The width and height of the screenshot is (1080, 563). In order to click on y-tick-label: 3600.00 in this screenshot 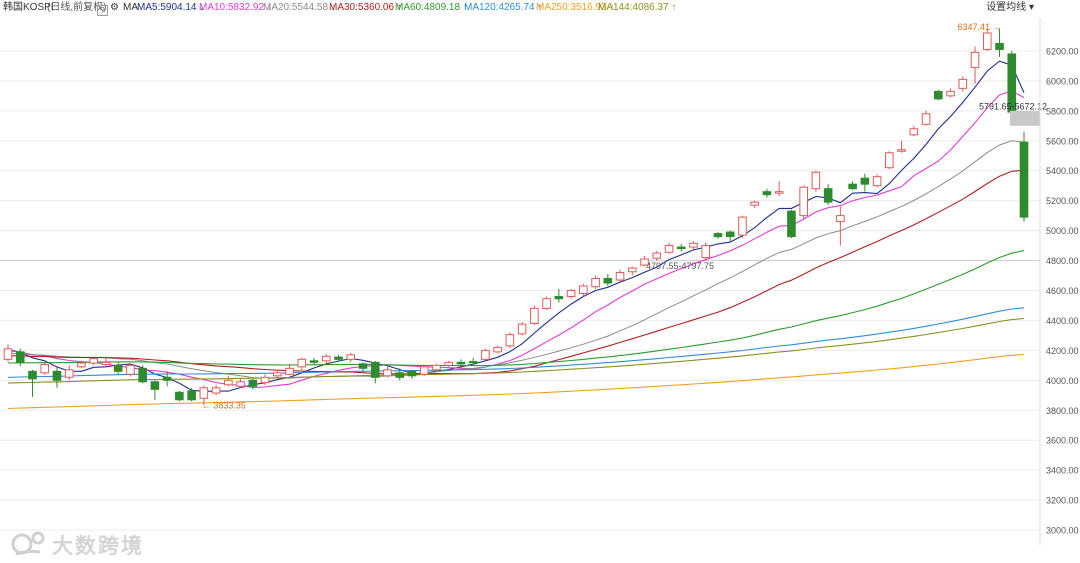, I will do `click(1062, 441)`.